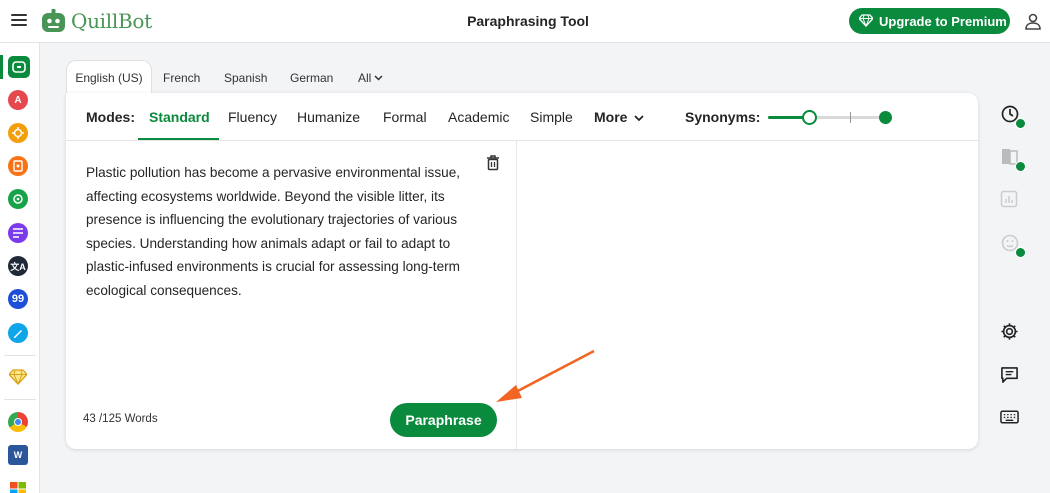  Describe the element at coordinates (405, 117) in the screenshot. I see `mode-formal: Formal` at that location.